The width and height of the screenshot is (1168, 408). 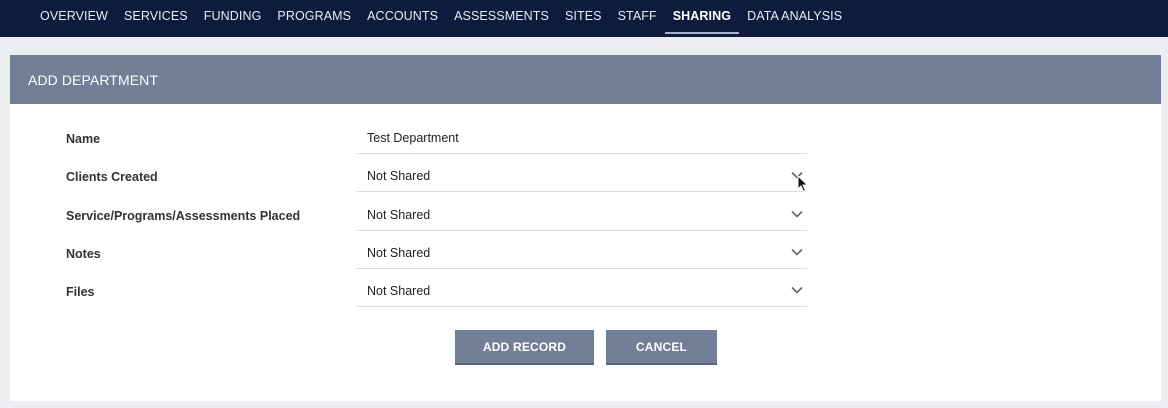 I want to click on nav-item-staff: STAFF, so click(x=637, y=18).